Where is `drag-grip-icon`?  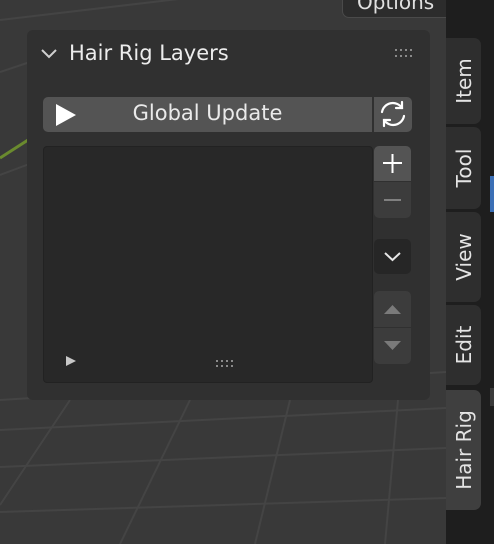 drag-grip-icon is located at coordinates (406, 54).